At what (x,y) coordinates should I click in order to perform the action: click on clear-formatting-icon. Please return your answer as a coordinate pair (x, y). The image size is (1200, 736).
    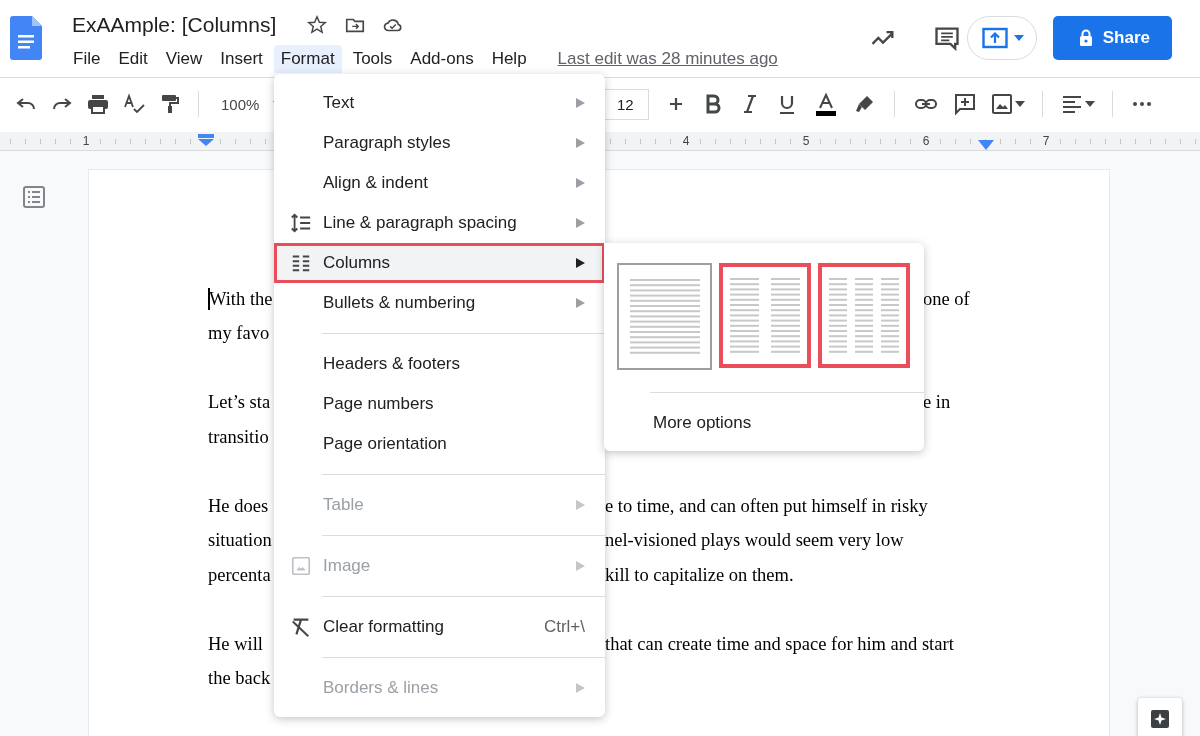
    Looking at the image, I should click on (301, 627).